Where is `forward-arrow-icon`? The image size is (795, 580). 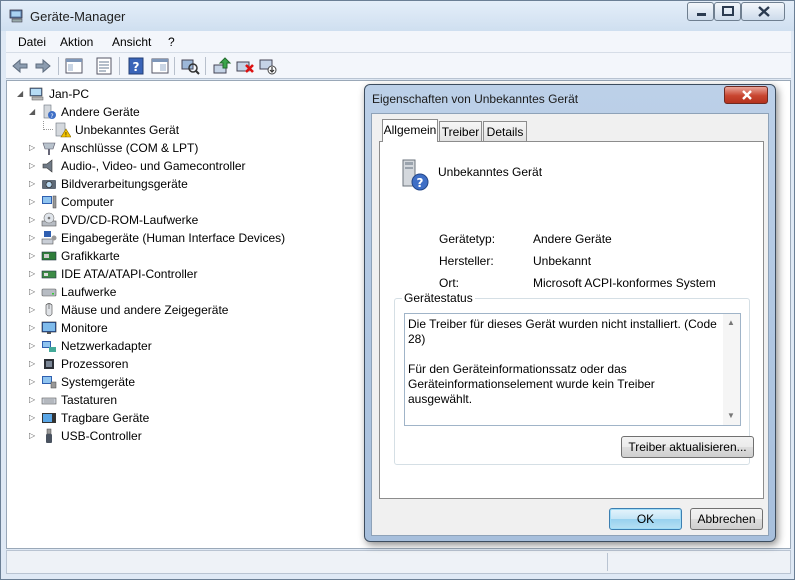 forward-arrow-icon is located at coordinates (43, 66).